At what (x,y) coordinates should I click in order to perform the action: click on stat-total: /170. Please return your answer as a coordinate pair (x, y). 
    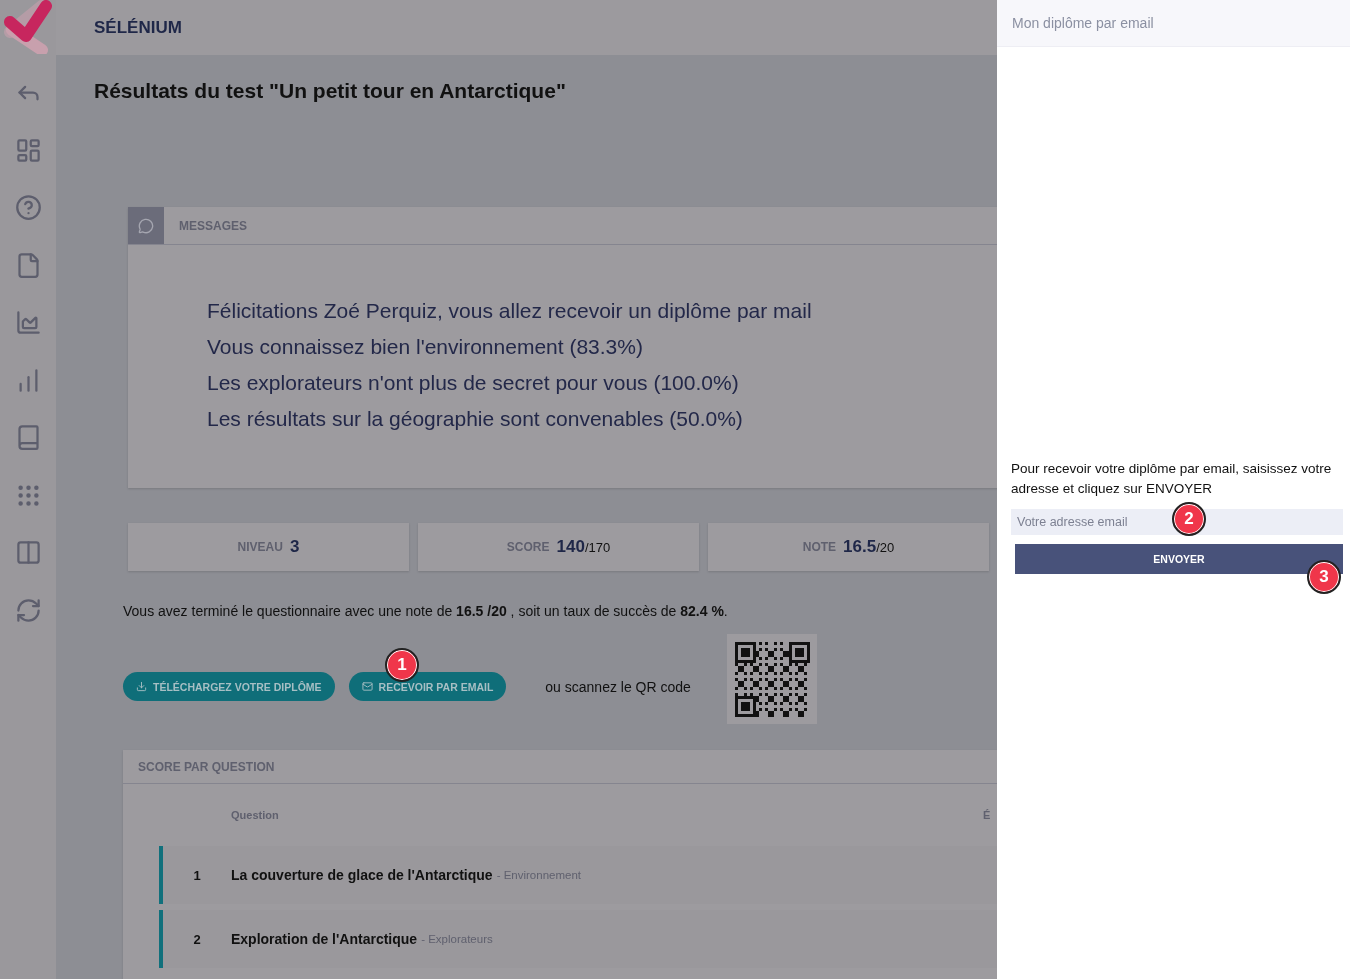
    Looking at the image, I should click on (597, 547).